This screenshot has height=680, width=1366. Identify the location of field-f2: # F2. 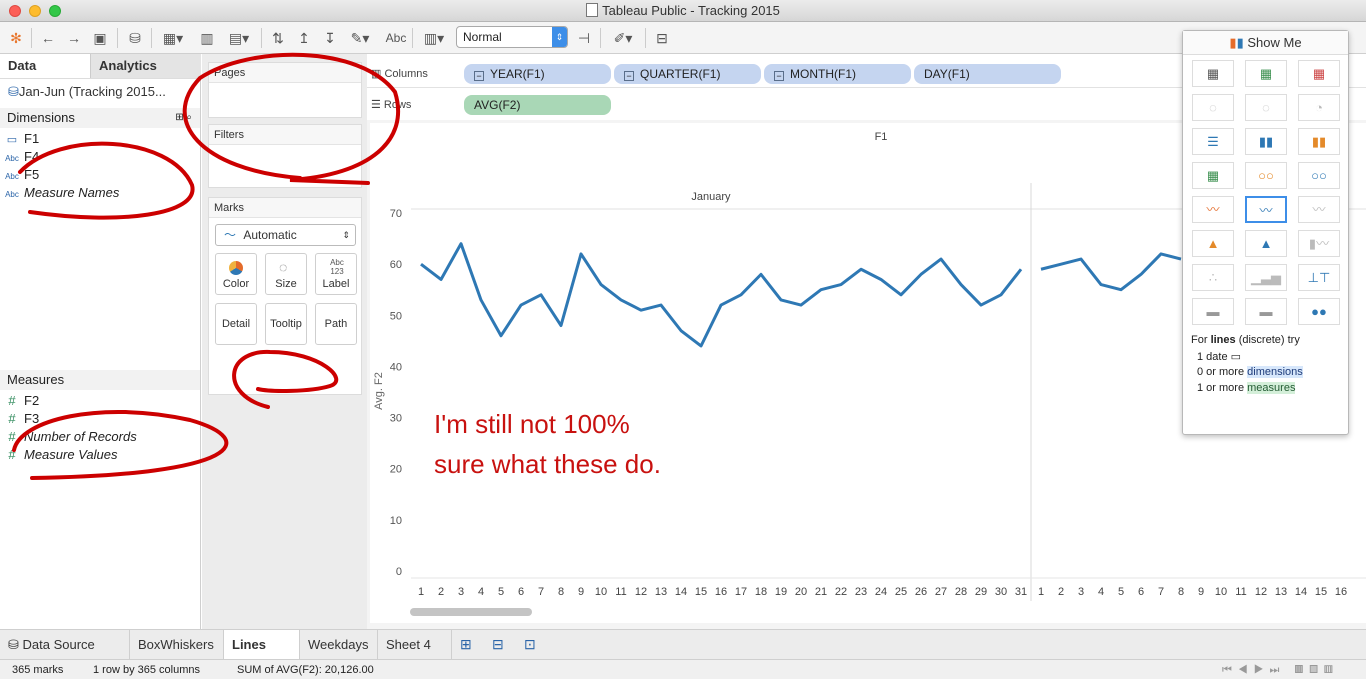
(19, 401).